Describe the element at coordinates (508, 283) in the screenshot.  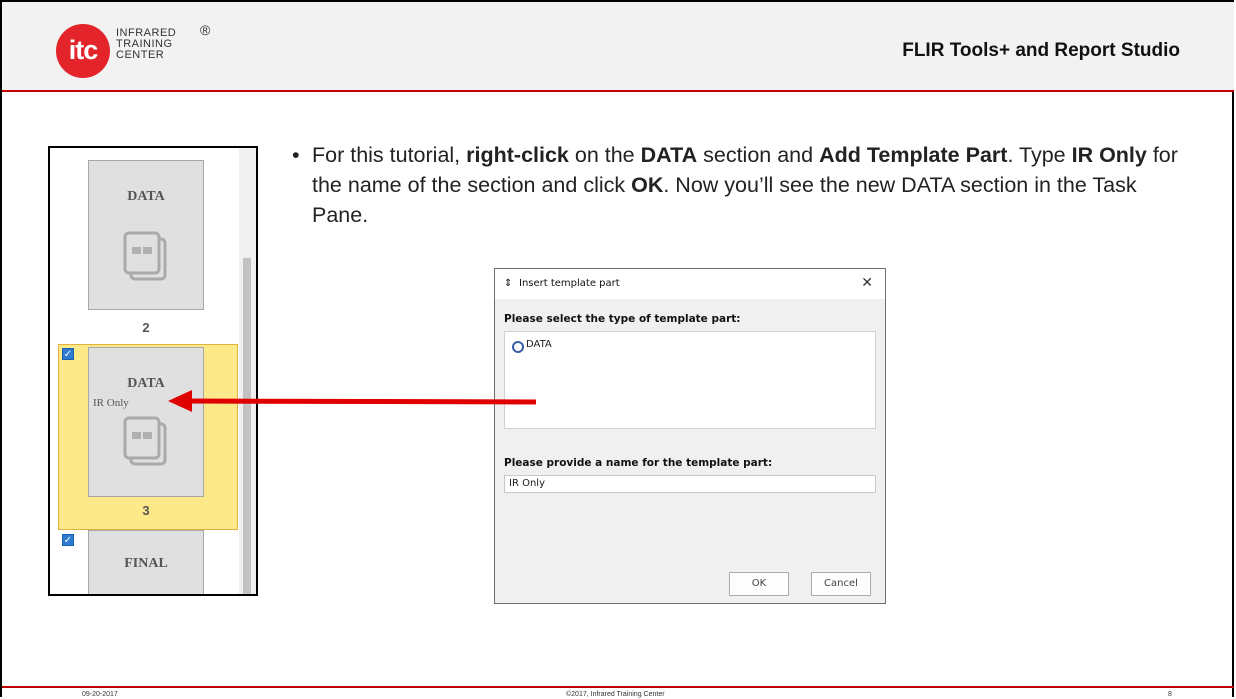
I see `app-icon: ⇕` at that location.